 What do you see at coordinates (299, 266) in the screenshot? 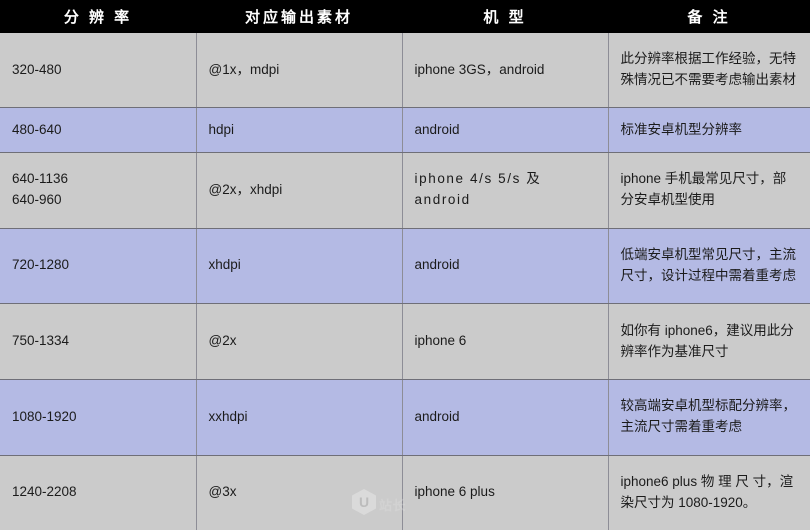
I see `cell-asset: xhdpi` at bounding box center [299, 266].